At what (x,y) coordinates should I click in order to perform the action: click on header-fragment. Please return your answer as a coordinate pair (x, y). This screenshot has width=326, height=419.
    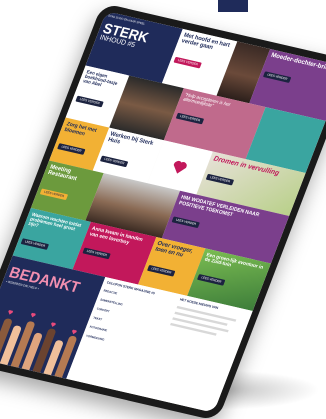
    Looking at the image, I should click on (233, 6).